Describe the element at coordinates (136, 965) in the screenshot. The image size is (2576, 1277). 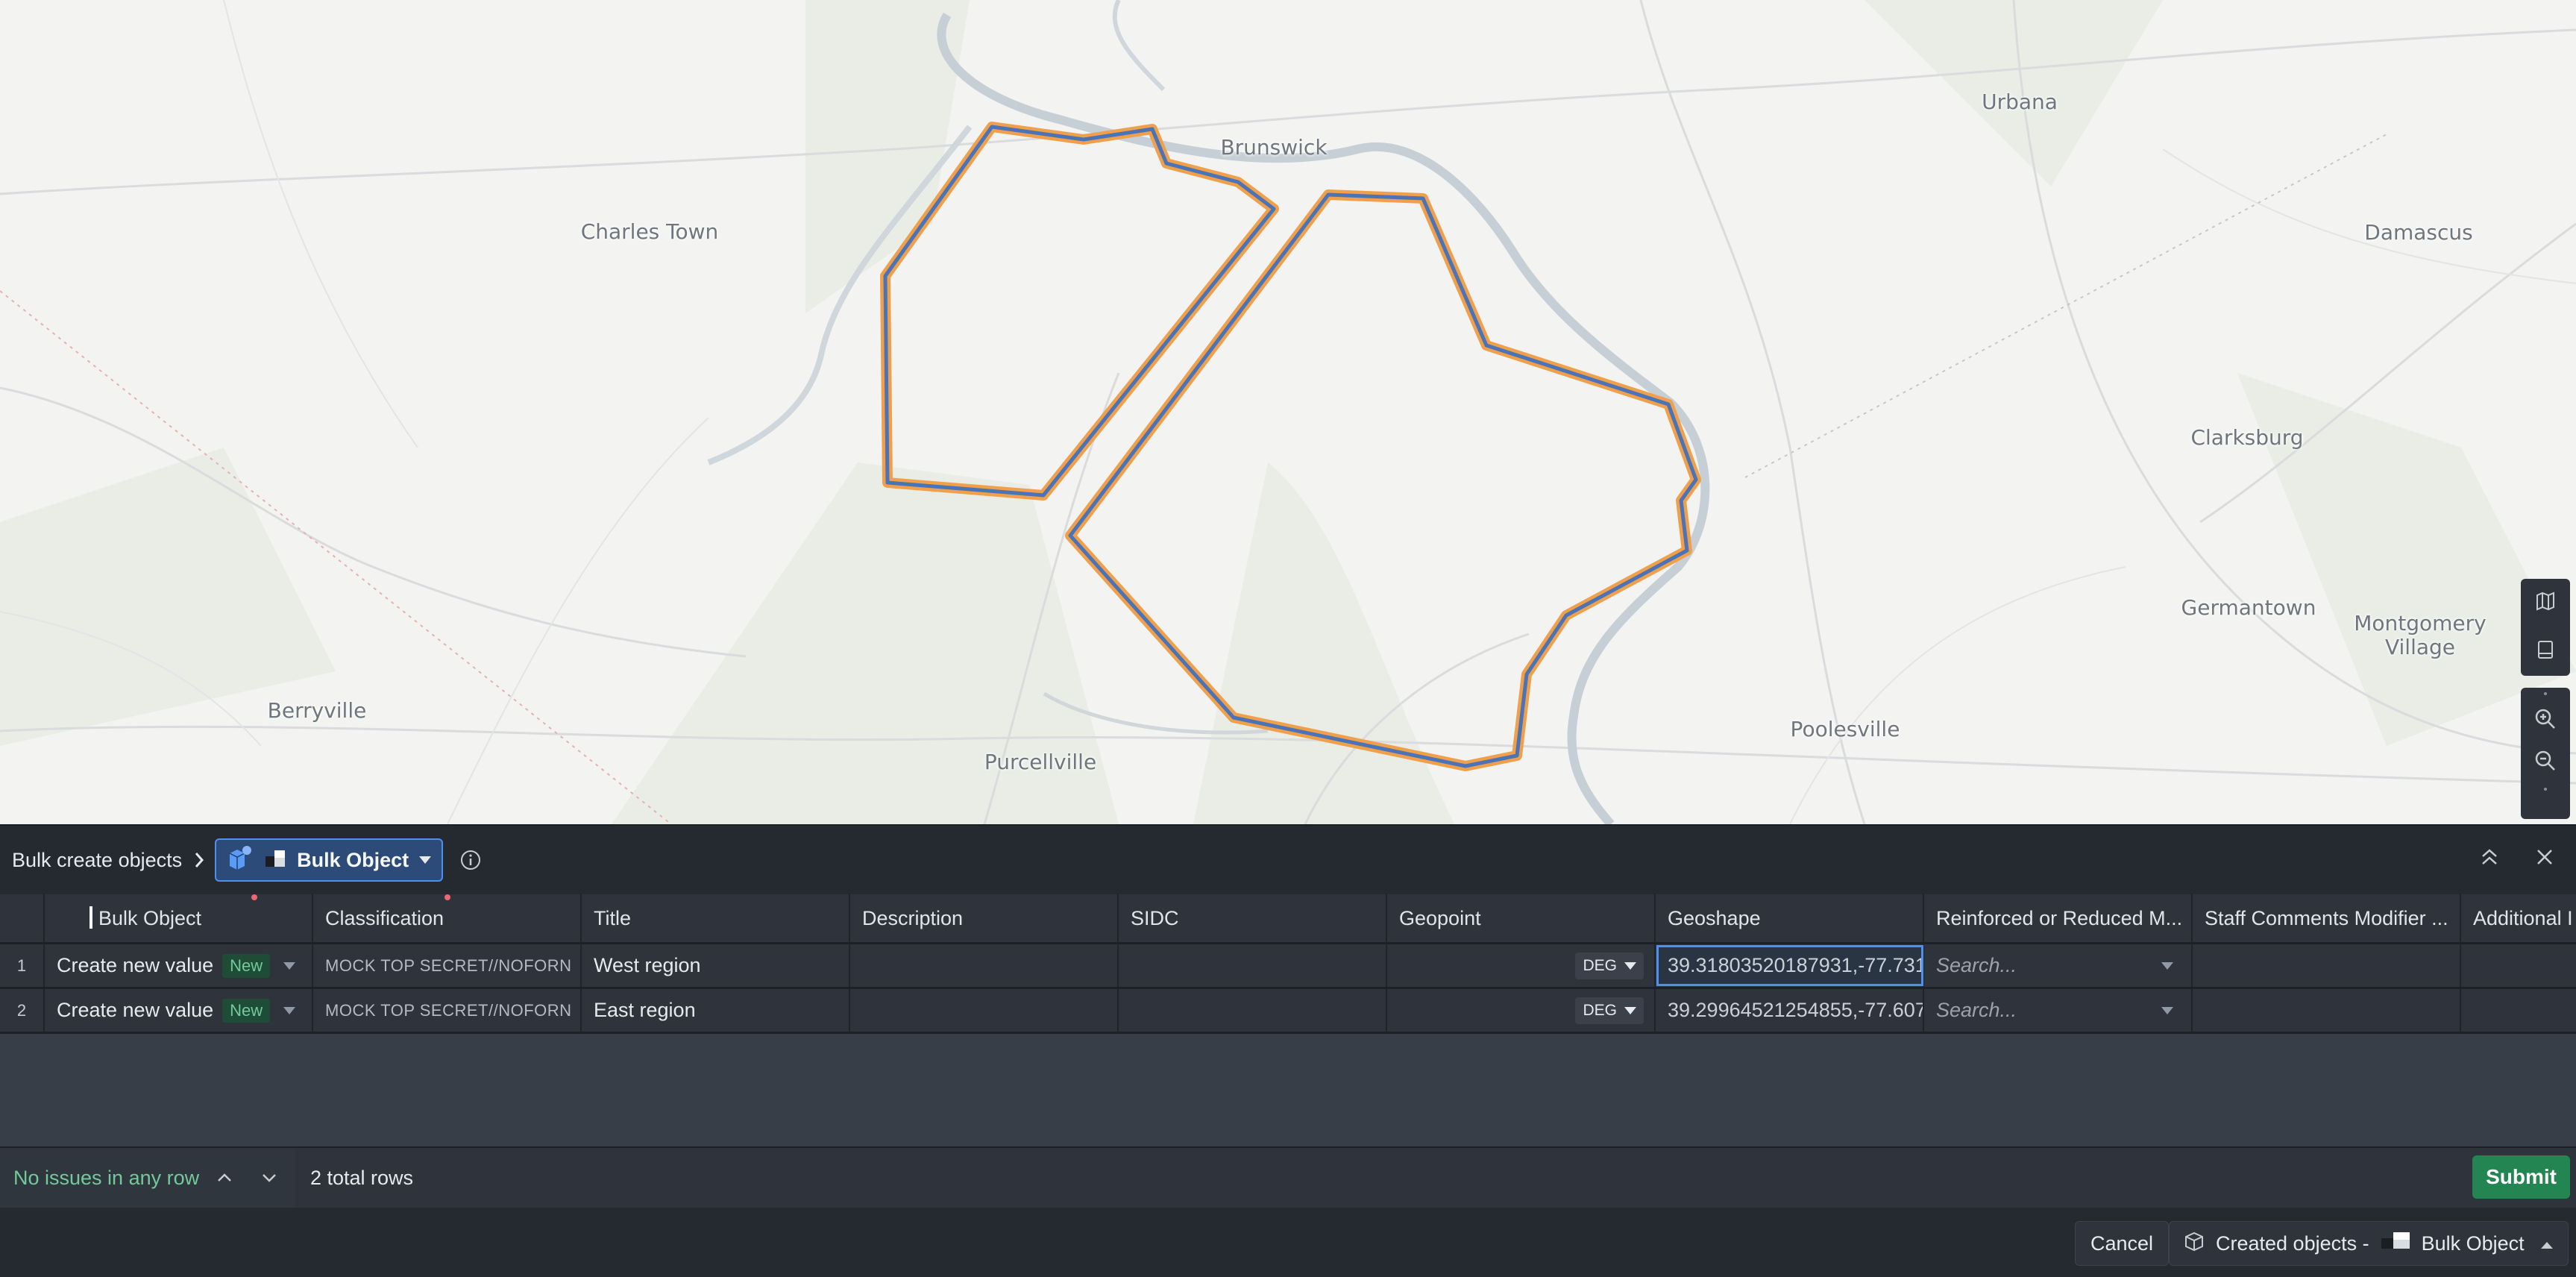
I see `bulk-object-value: Create new value` at that location.